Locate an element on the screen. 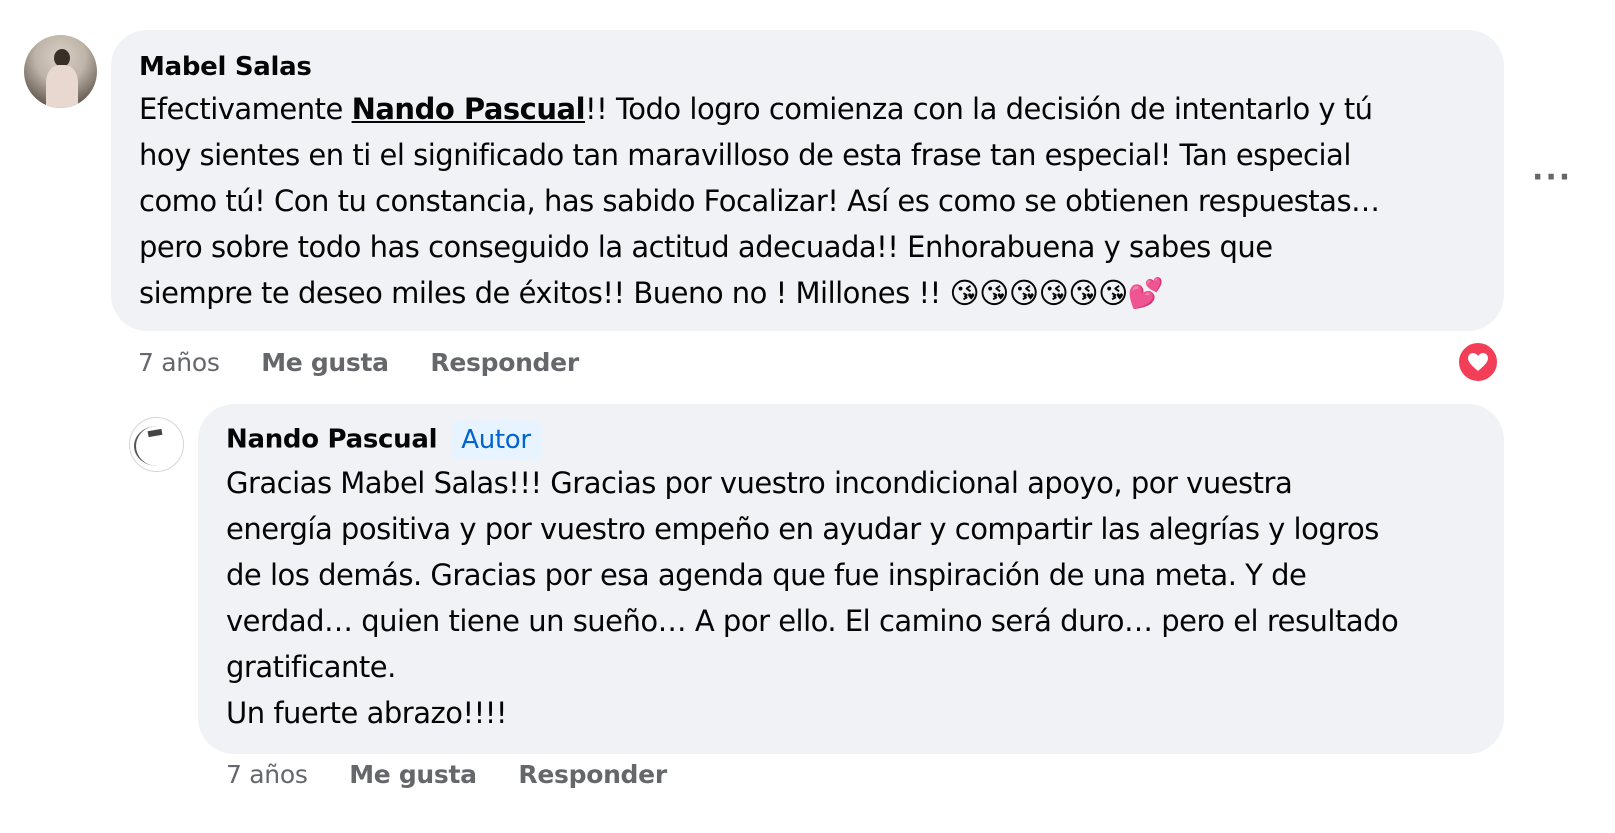 This screenshot has width=1615, height=833. reply-author: Nando Pascual is located at coordinates (332, 440).